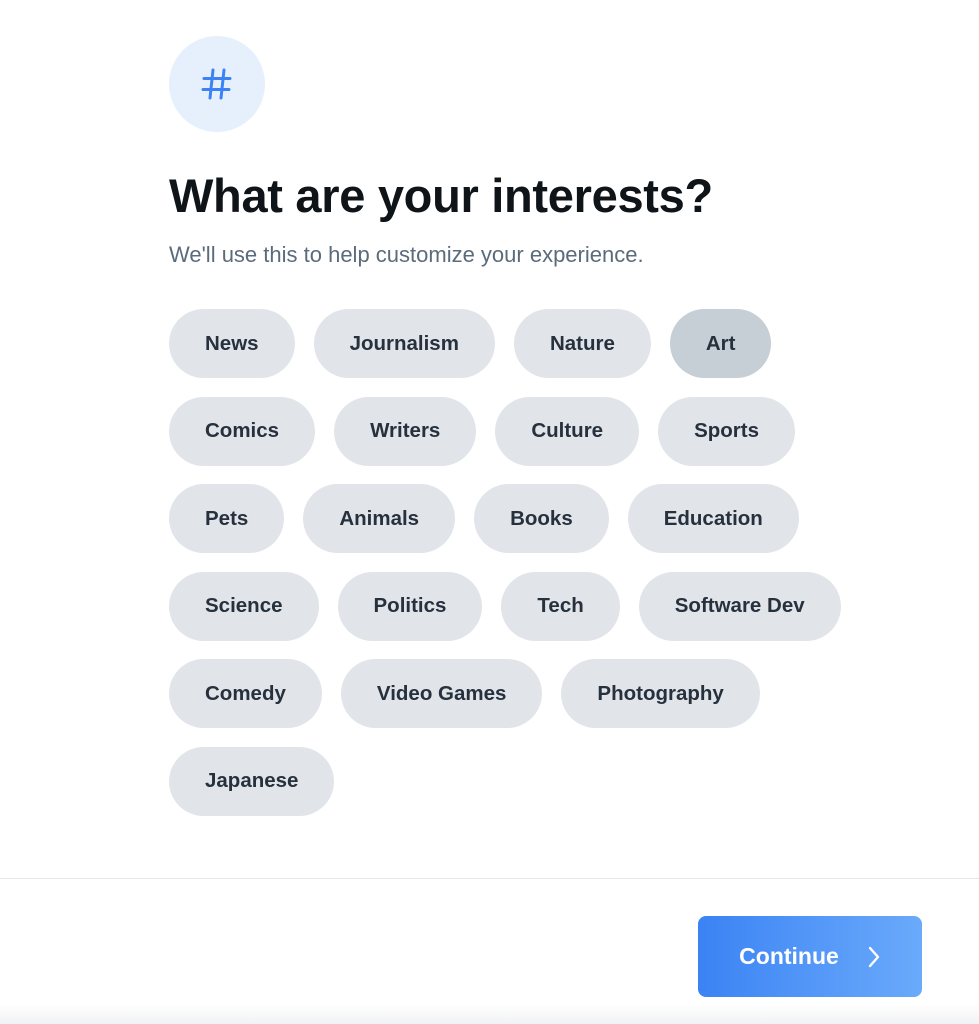  I want to click on interest-chip-comics: Comics, so click(242, 431).